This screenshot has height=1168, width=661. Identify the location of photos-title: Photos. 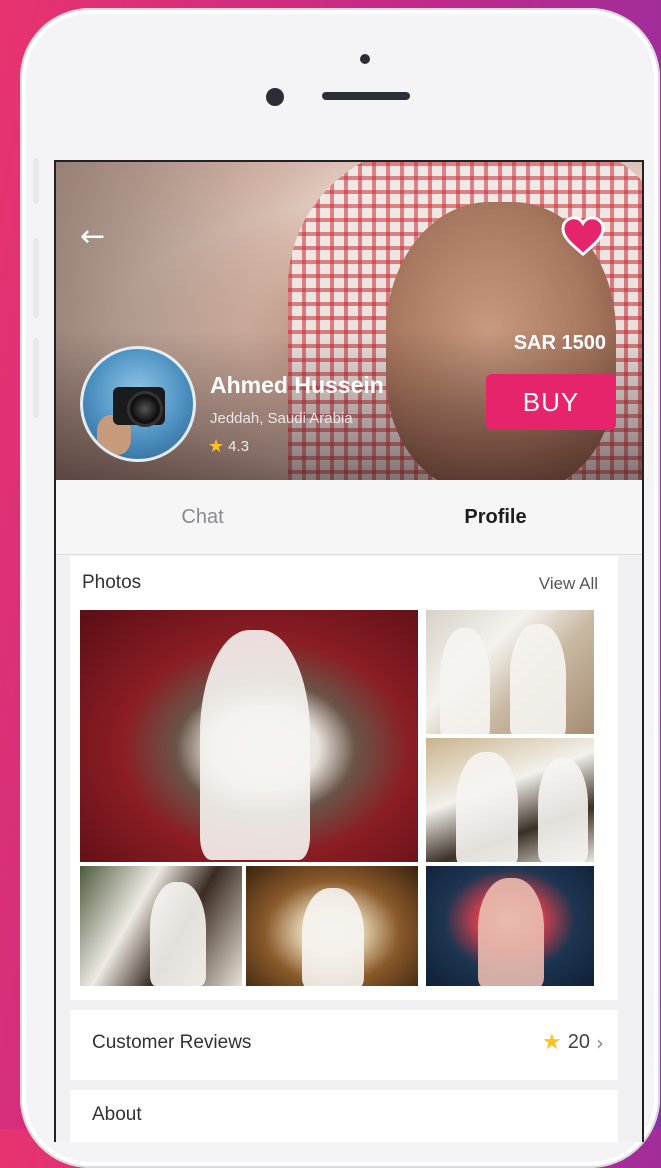
(112, 582).